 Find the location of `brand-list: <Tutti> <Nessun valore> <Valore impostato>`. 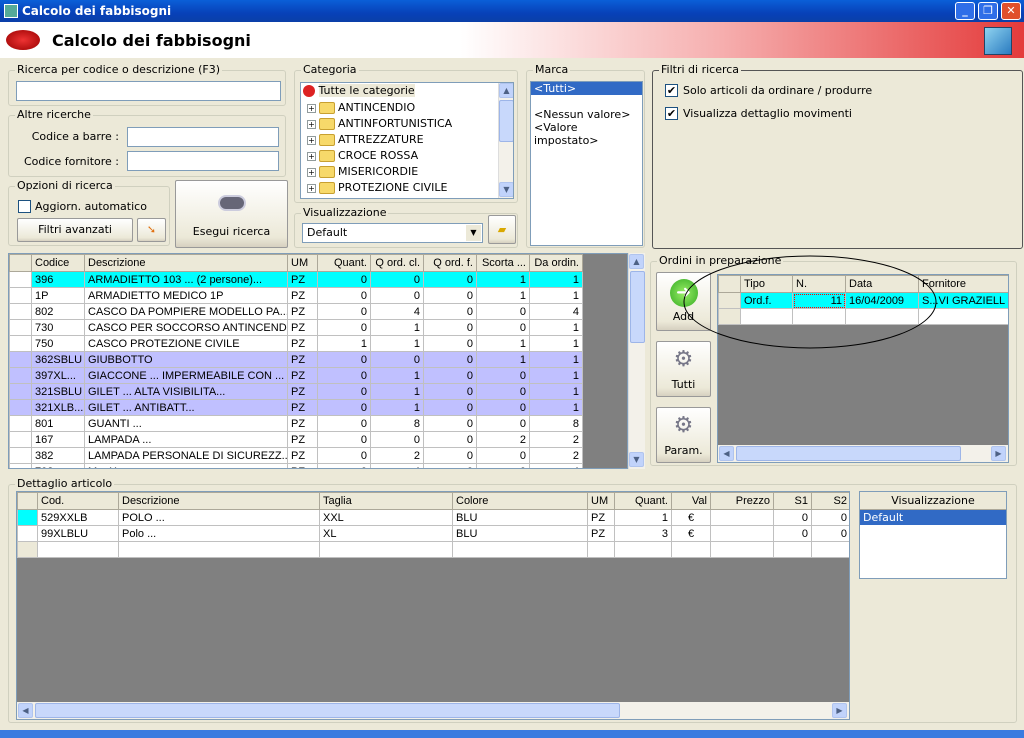

brand-list: <Tutti> <Nessun valore> <Valore impostato> is located at coordinates (586, 163).